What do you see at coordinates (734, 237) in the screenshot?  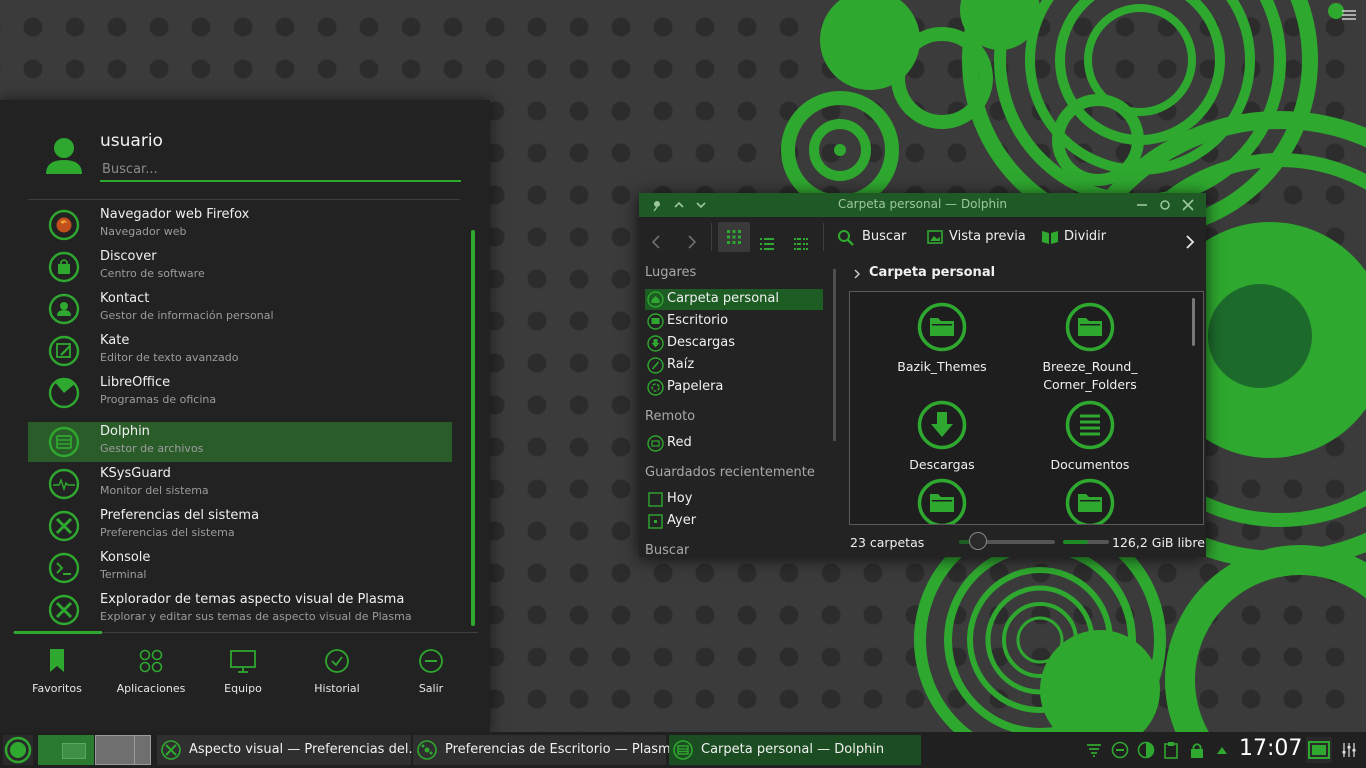 I see `icons-view-button` at bounding box center [734, 237].